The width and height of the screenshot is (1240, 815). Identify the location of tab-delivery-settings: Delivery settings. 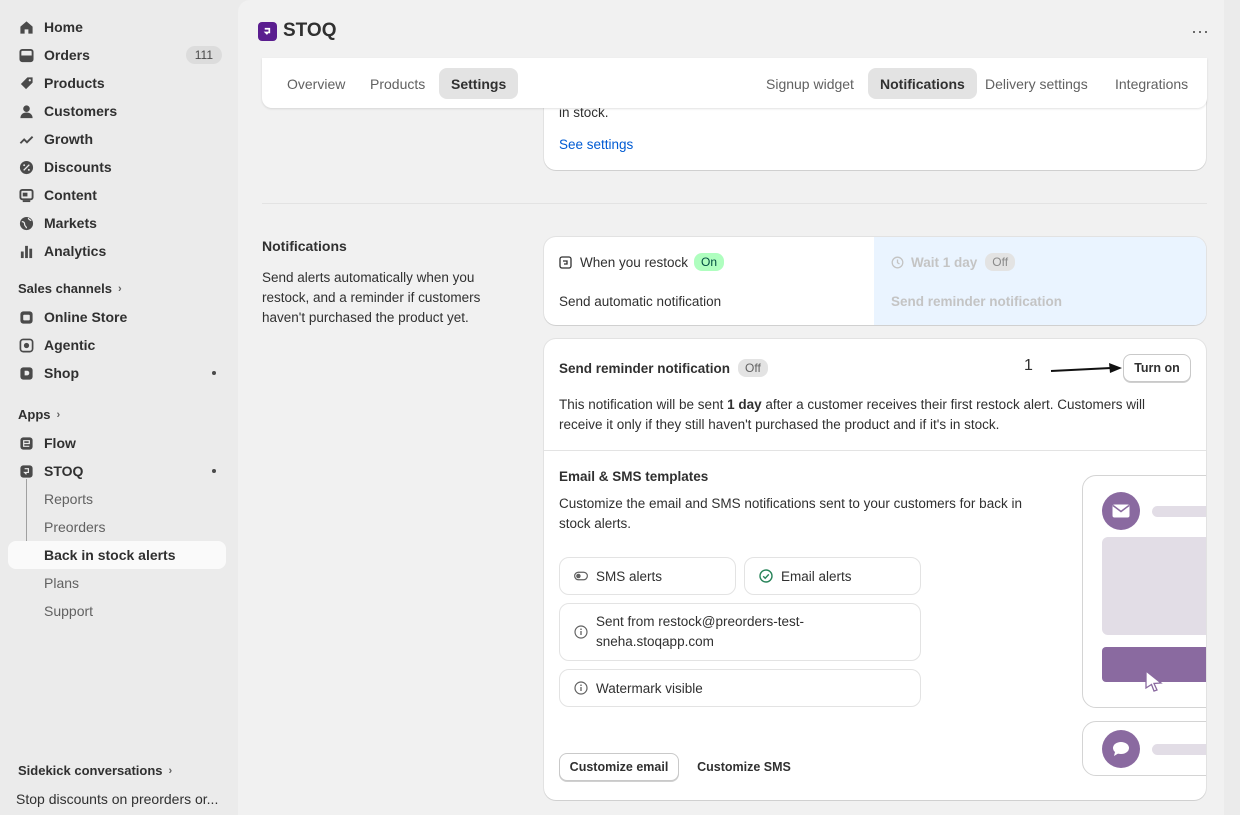
(1036, 83).